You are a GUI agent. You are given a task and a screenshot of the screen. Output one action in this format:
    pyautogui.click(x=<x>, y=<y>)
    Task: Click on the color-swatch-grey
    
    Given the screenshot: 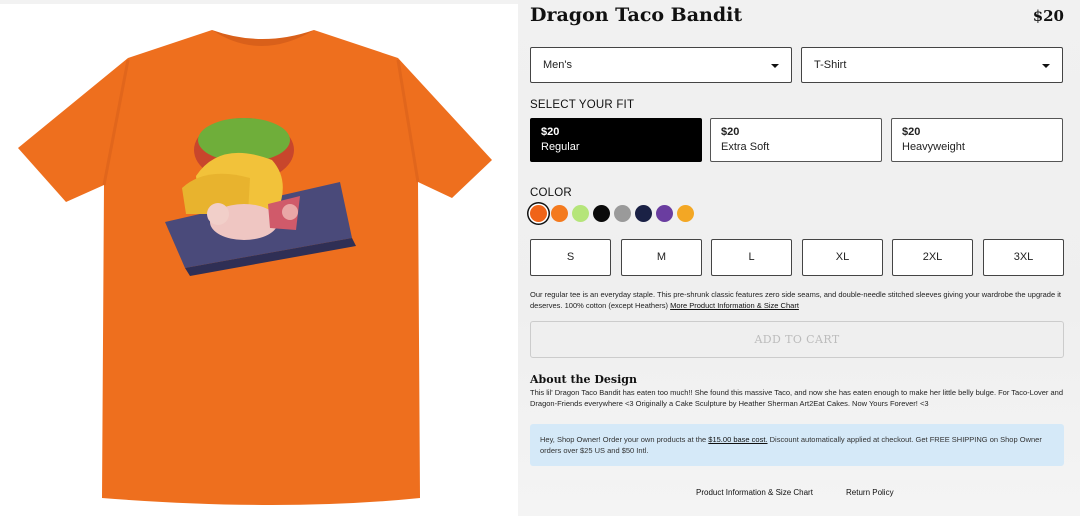 What is the action you would take?
    pyautogui.click(x=622, y=213)
    